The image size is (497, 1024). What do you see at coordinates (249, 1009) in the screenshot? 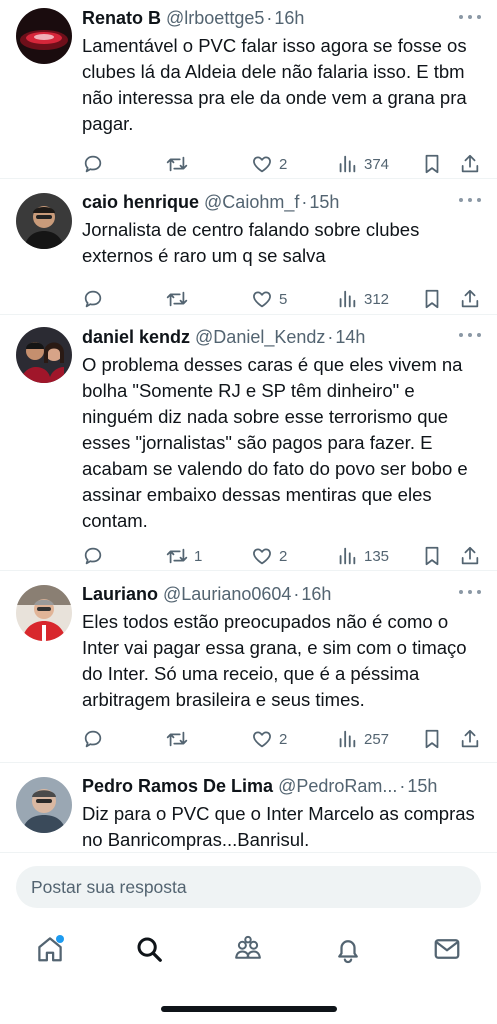
I see `home-indicator` at bounding box center [249, 1009].